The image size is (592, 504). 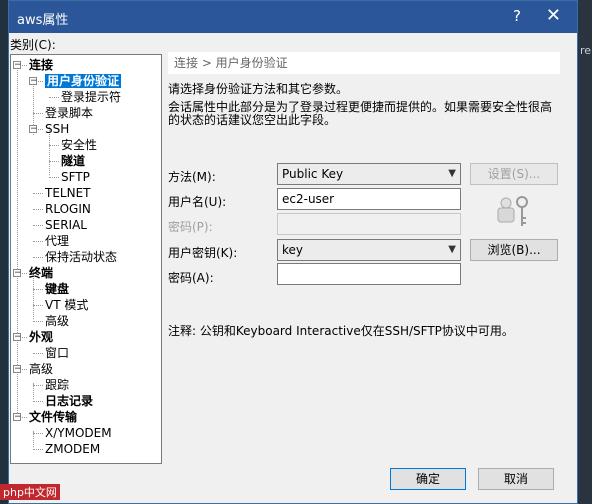 What do you see at coordinates (360, 107) in the screenshot?
I see `info-text-line1: 会话属性中此部分是为了登录过程更便捷而提供的。如果需要安全性很高` at bounding box center [360, 107].